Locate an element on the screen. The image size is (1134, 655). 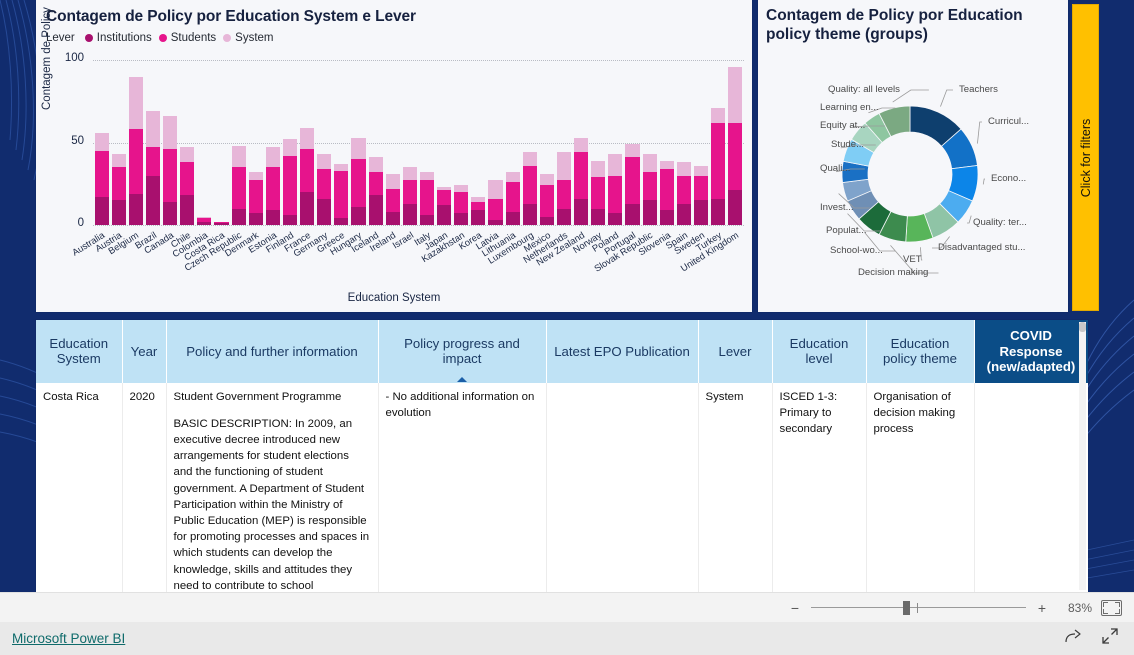
zoom-in-button: + is located at coordinates (1042, 608).